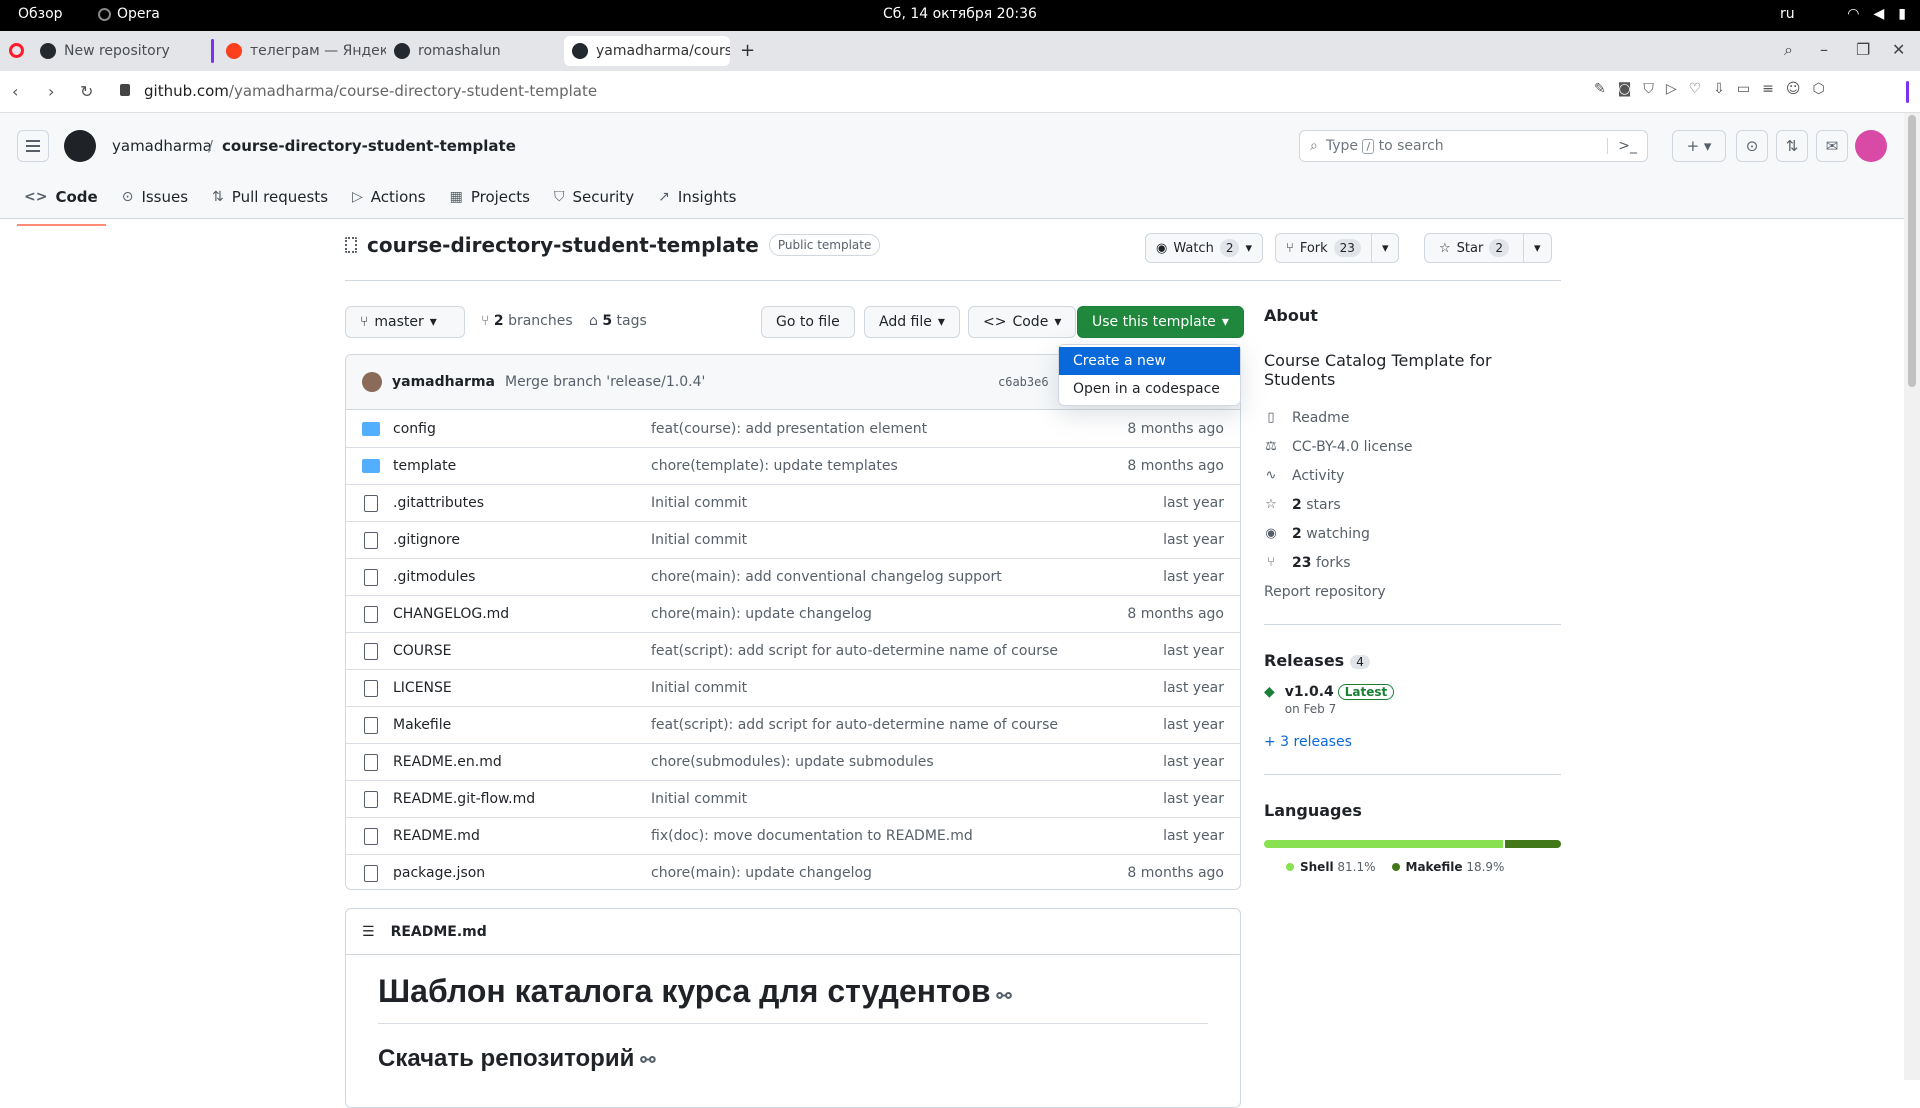  I want to click on os-clock: Сб, 14 октября 20:36, so click(960, 14).